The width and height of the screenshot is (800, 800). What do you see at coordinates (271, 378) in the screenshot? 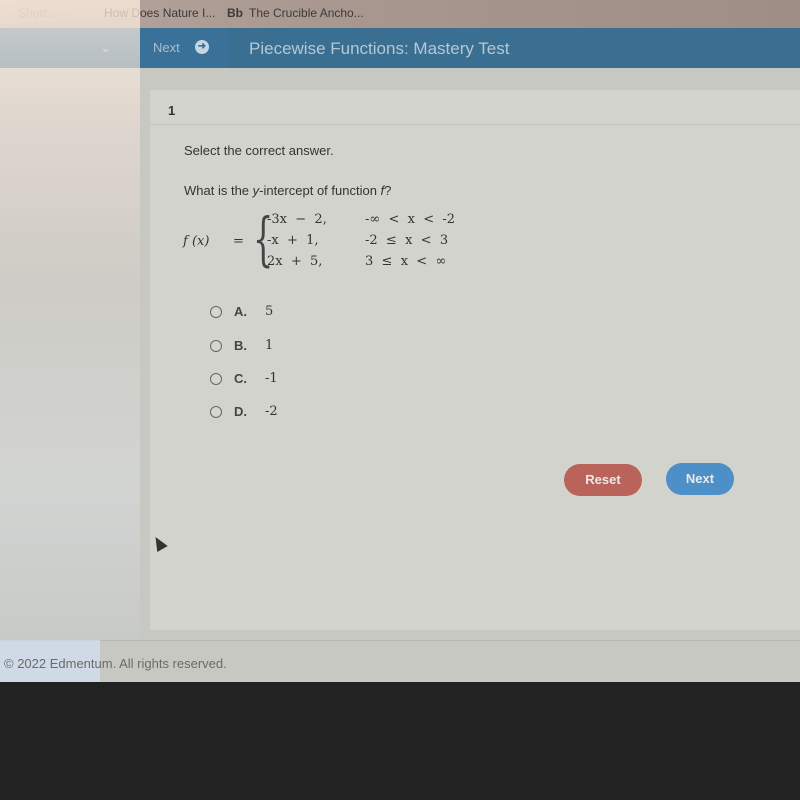
I see `choice-value: -1` at bounding box center [271, 378].